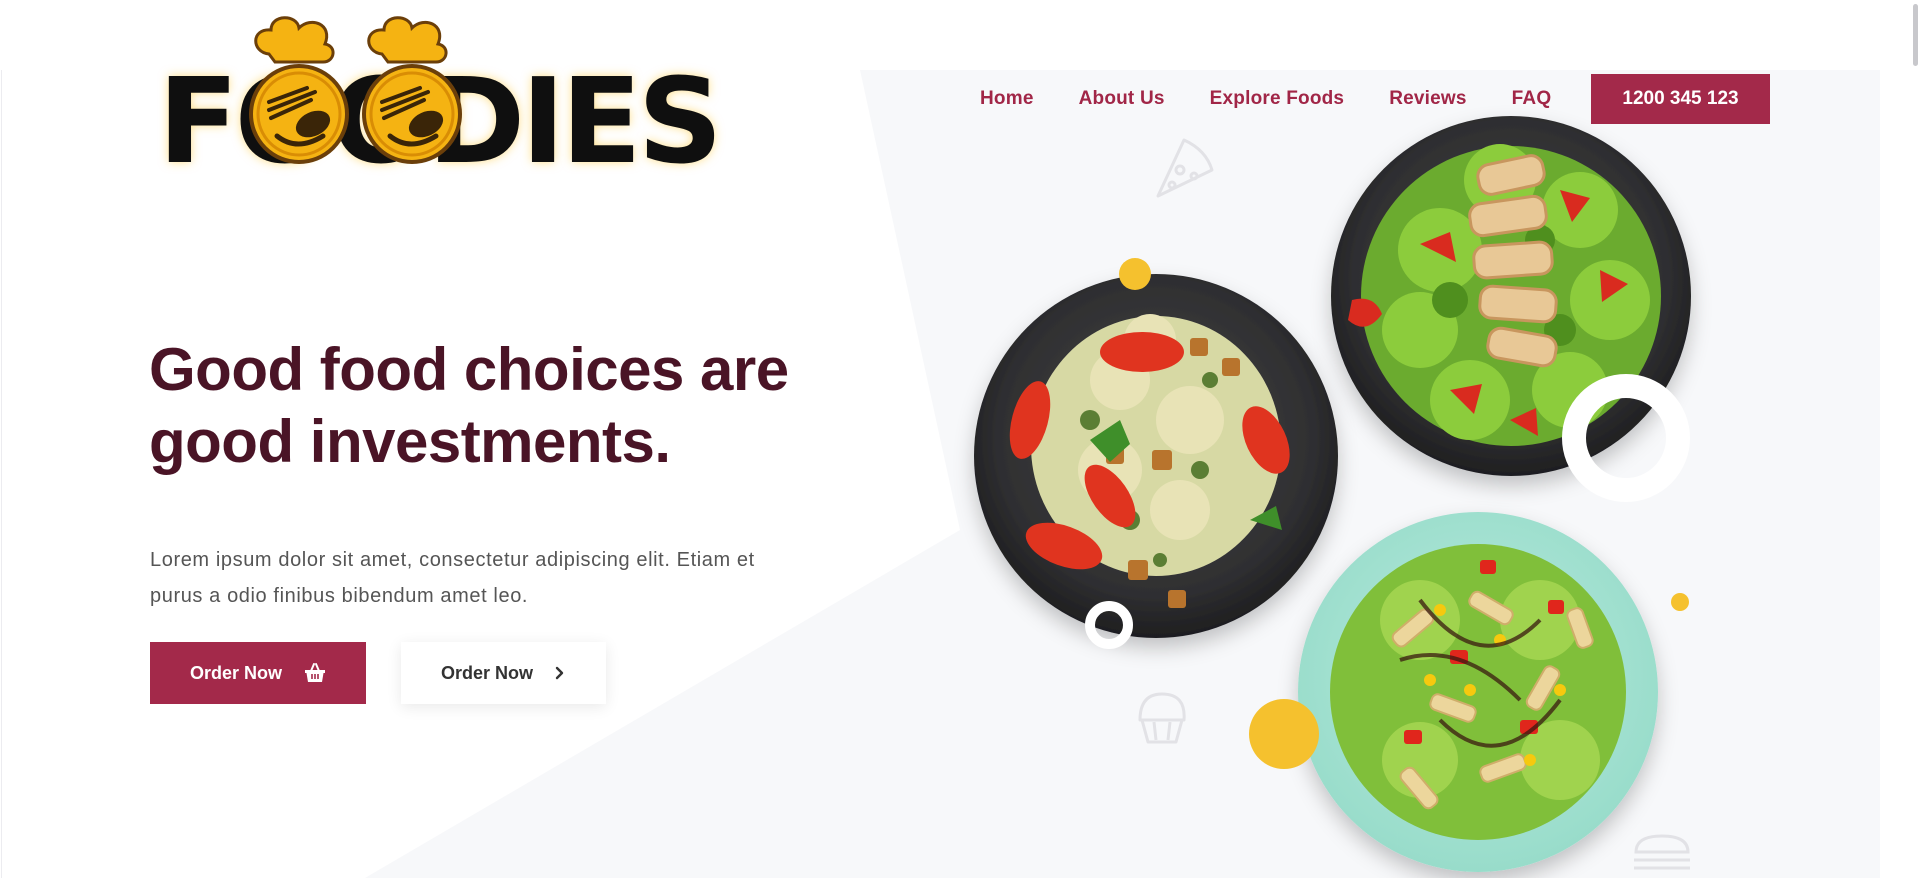 The image size is (1920, 878). I want to click on order-now-button: Order Now, so click(258, 673).